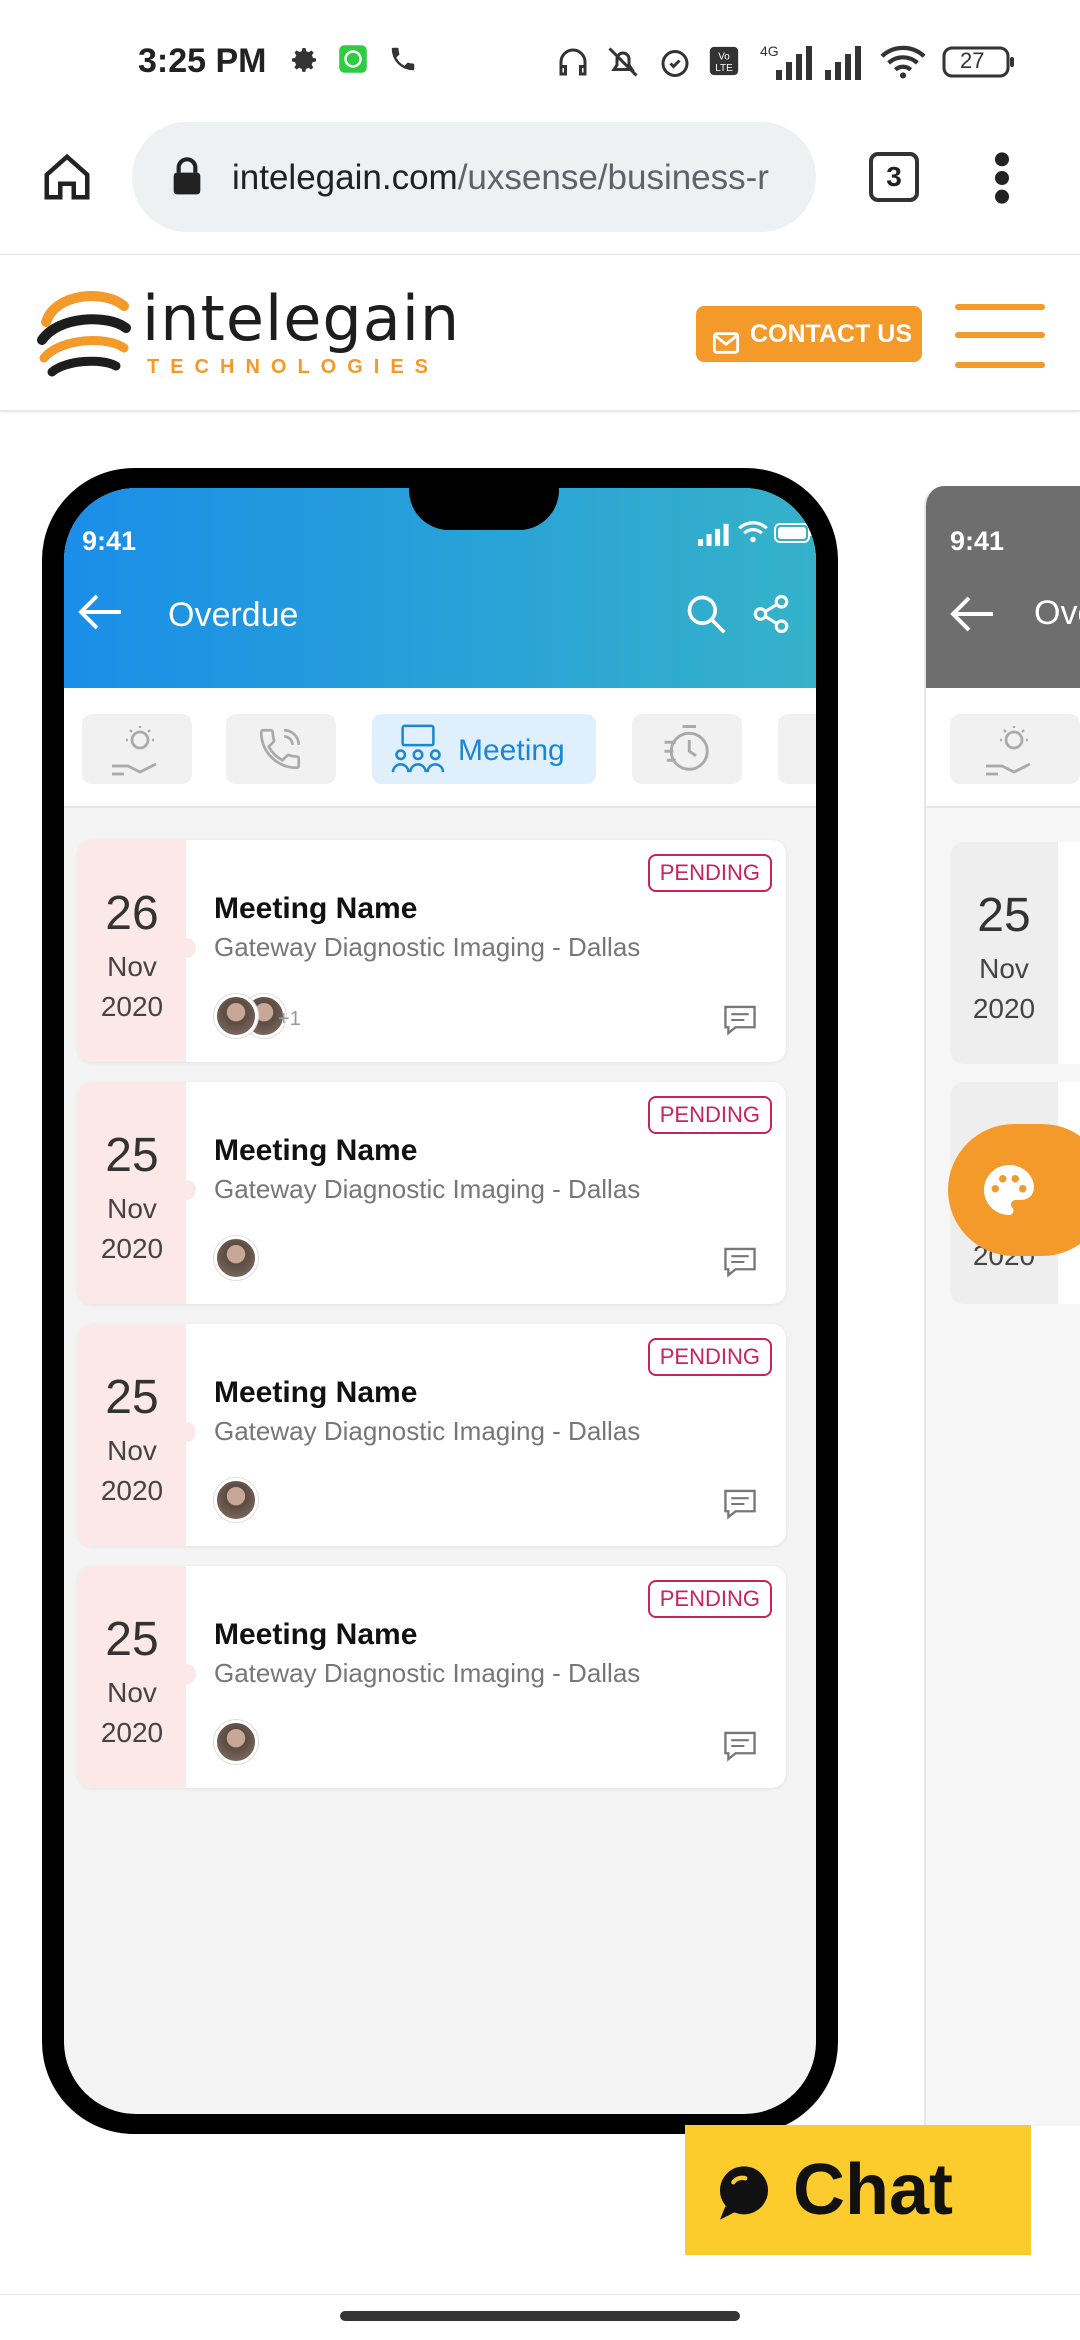 This screenshot has height=2340, width=1080. I want to click on contact-us-button: CONTACT US, so click(809, 334).